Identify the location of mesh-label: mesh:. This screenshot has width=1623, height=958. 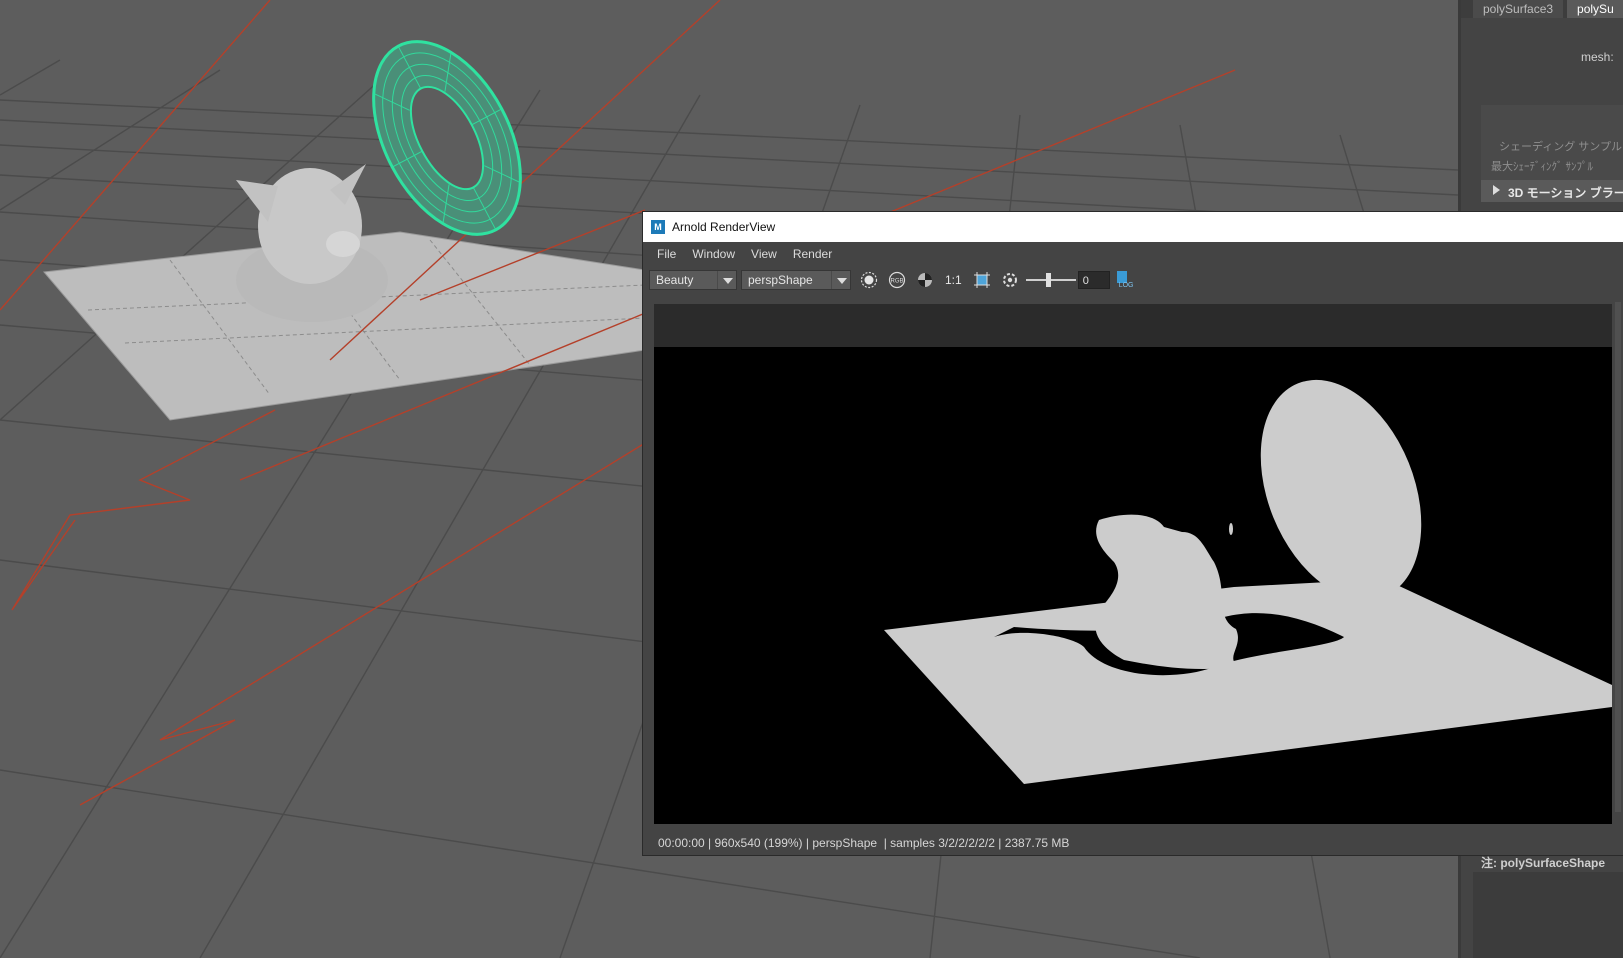
(1597, 57).